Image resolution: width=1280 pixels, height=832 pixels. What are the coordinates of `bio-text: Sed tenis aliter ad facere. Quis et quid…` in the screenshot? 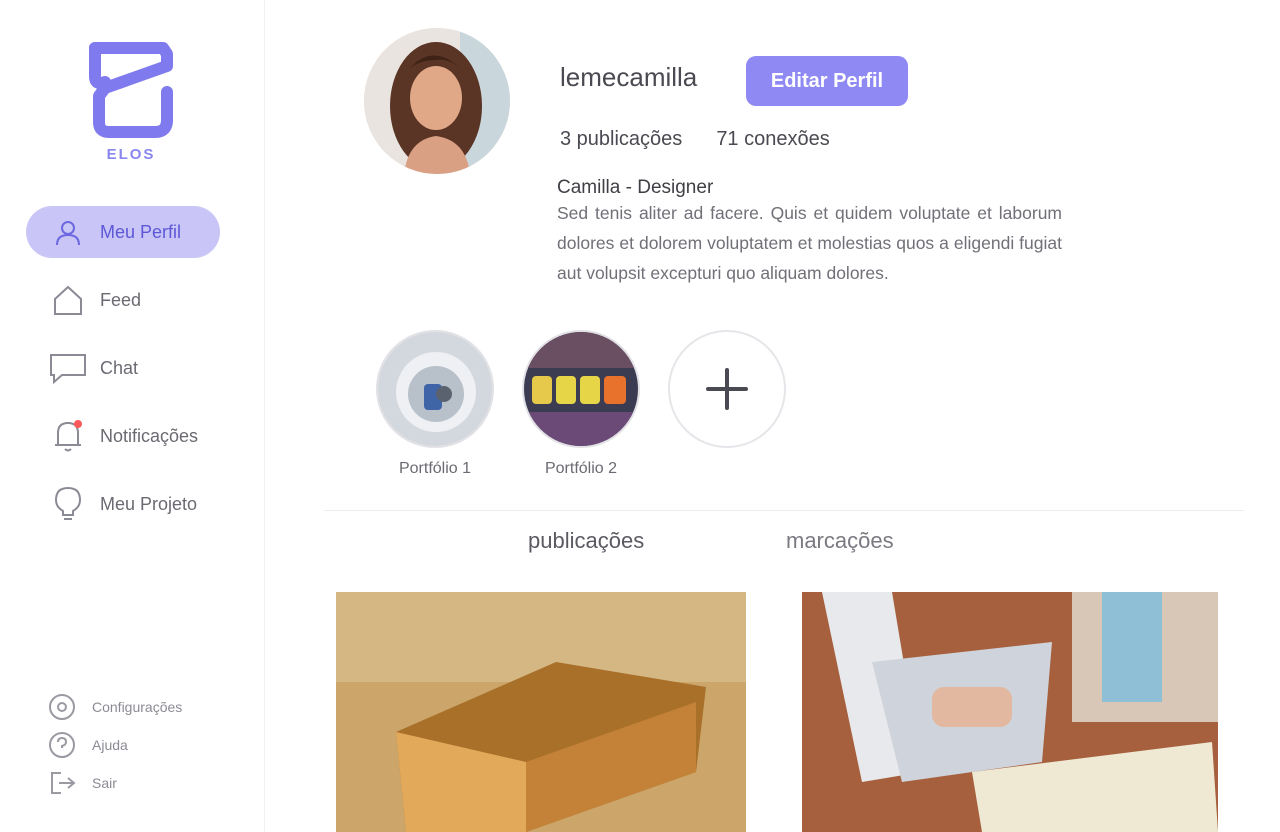 It's located at (809, 243).